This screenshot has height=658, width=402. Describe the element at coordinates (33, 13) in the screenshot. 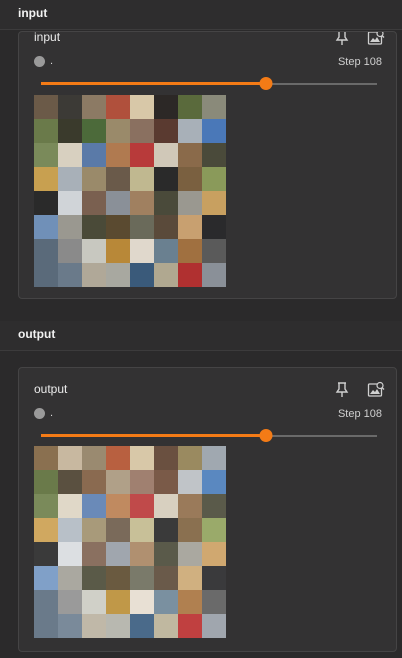

I see `section-title: input` at that location.